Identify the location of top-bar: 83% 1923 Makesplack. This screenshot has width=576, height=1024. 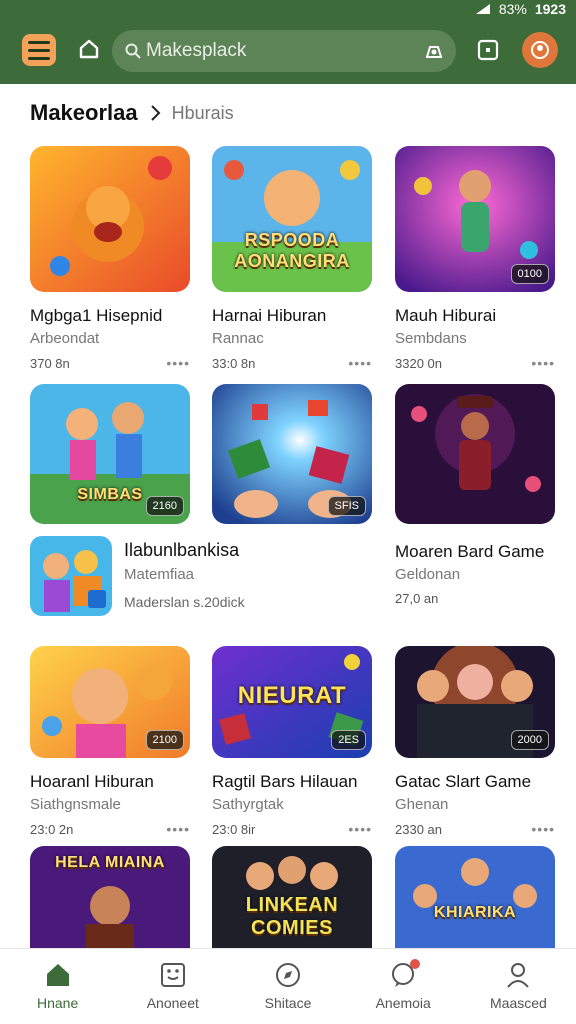
(288, 42).